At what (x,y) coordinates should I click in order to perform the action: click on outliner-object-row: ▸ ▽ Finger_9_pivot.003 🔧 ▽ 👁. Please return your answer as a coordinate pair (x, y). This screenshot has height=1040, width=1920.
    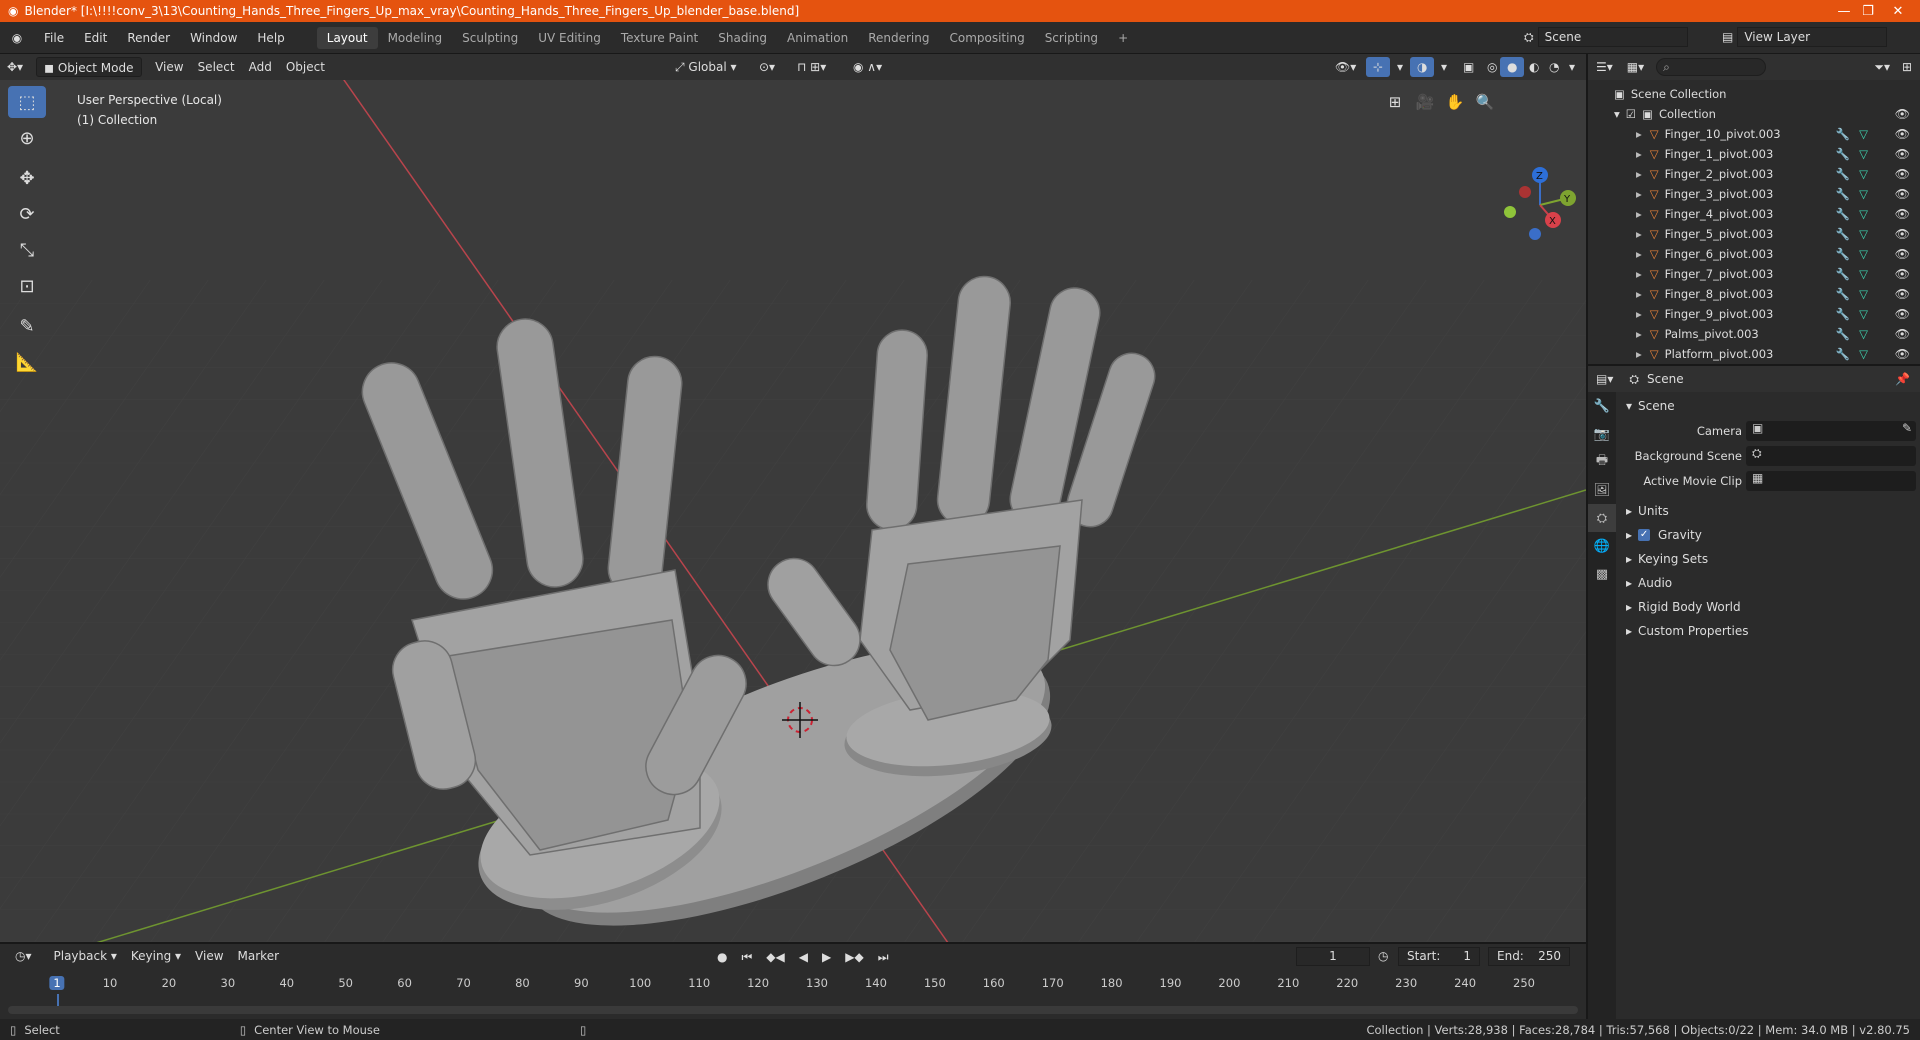
    Looking at the image, I should click on (1754, 314).